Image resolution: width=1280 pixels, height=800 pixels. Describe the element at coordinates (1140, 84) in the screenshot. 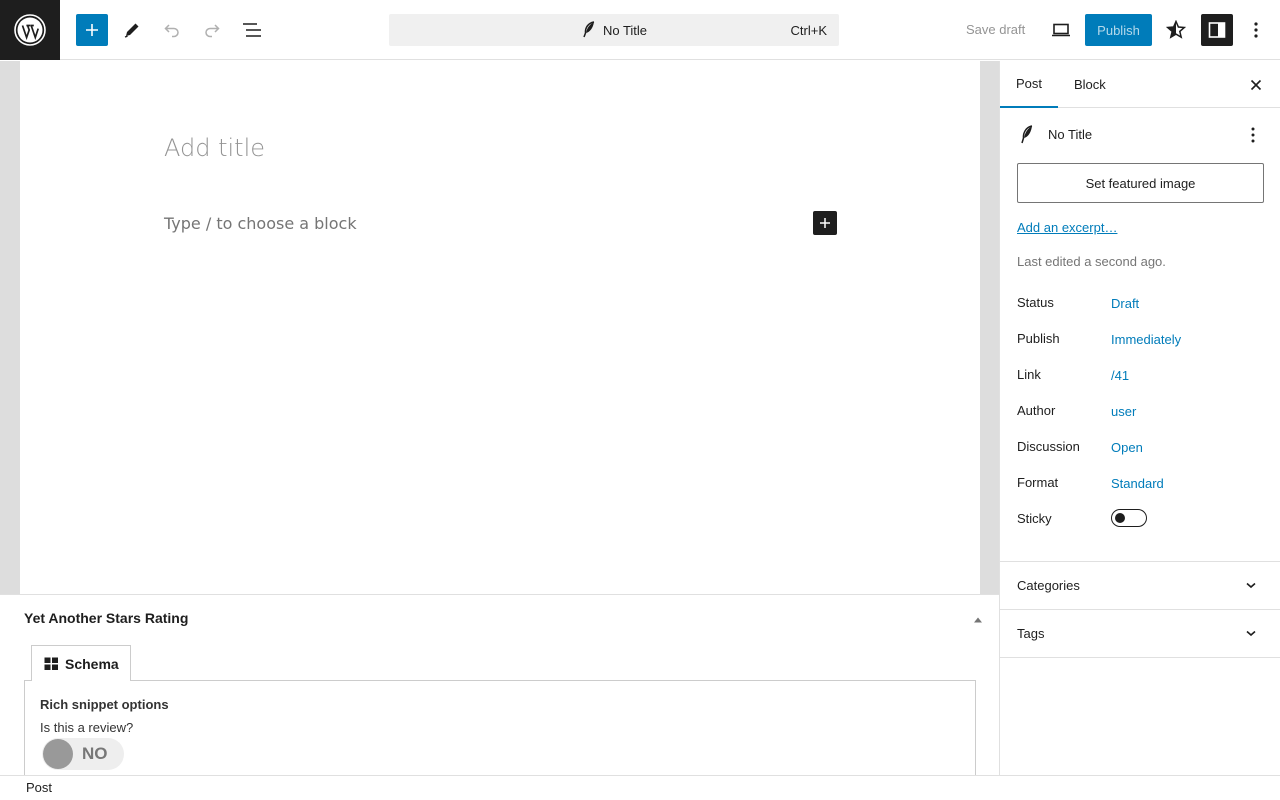

I see `sidebar-tabs: Post Block` at that location.